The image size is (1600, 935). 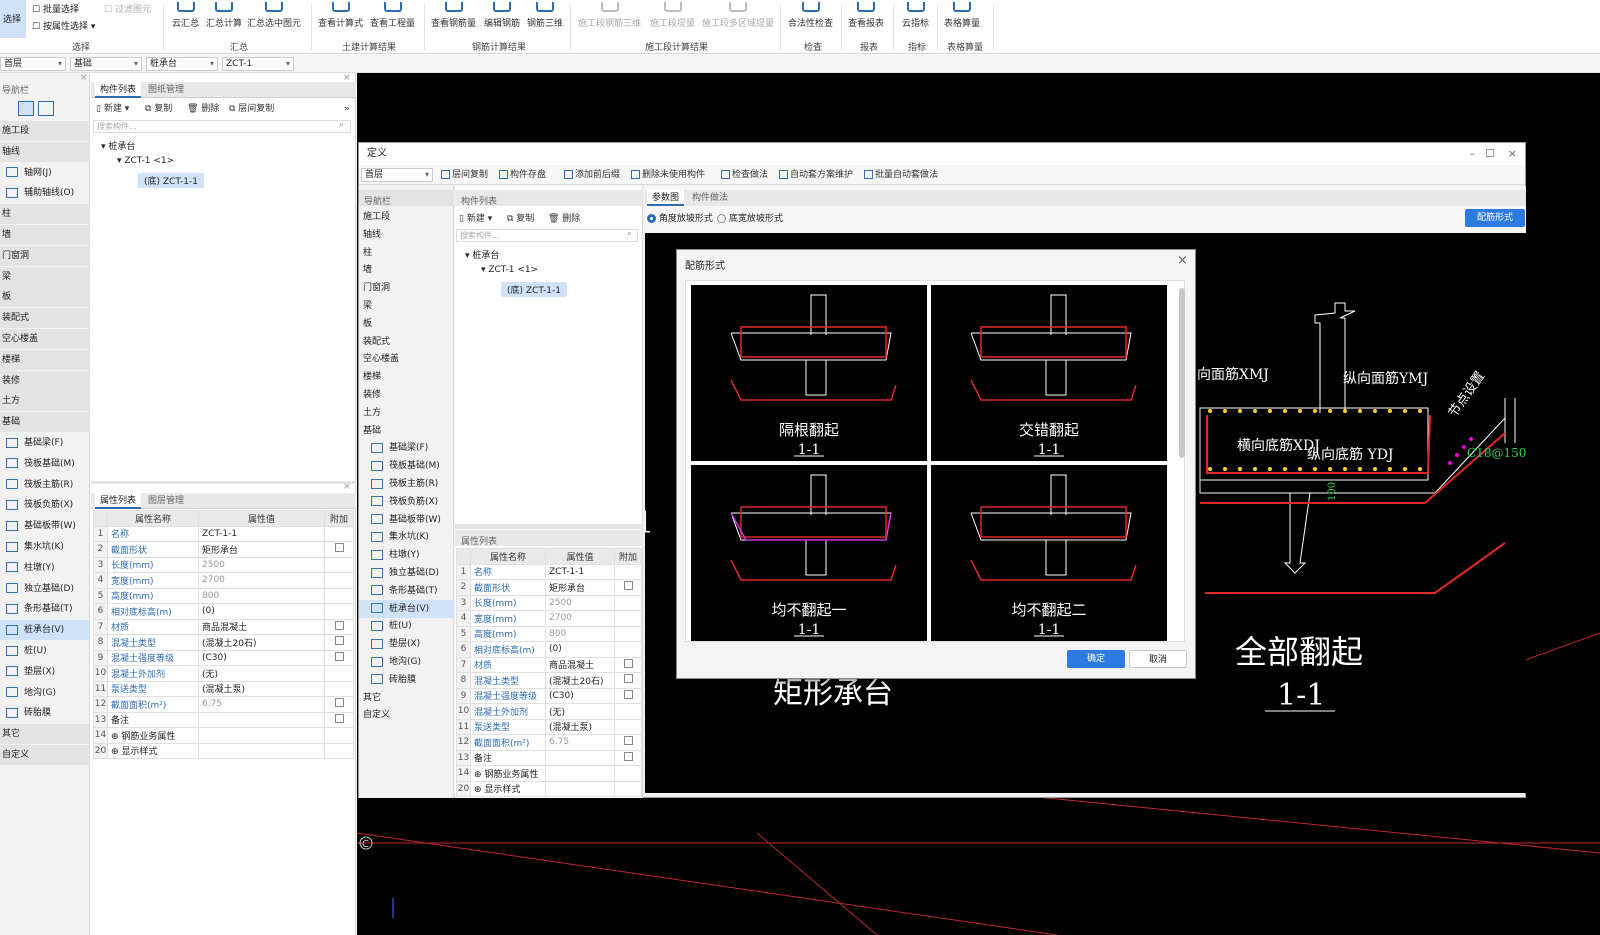 I want to click on define-tool-4: 检查做法, so click(x=744, y=175).